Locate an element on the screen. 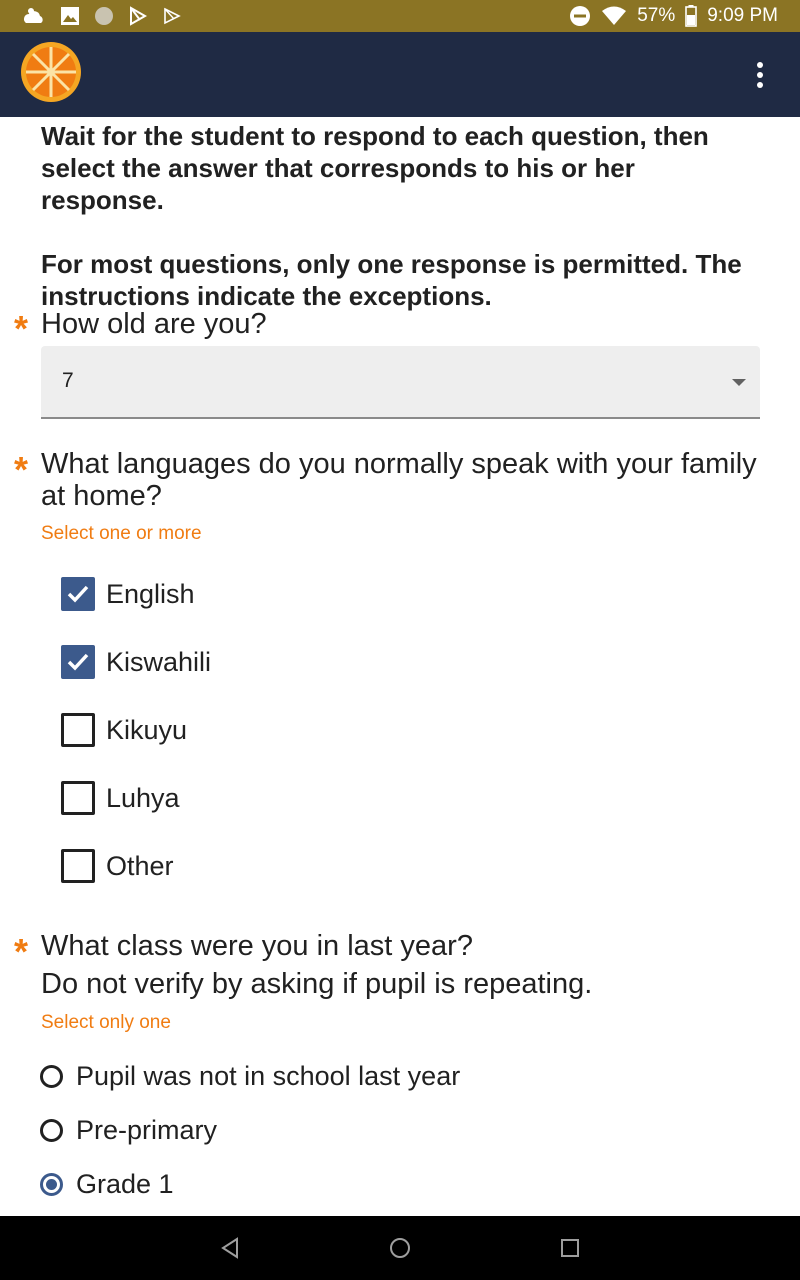 Image resolution: width=800 pixels, height=1280 pixels. system-nav-bar is located at coordinates (400, 1248).